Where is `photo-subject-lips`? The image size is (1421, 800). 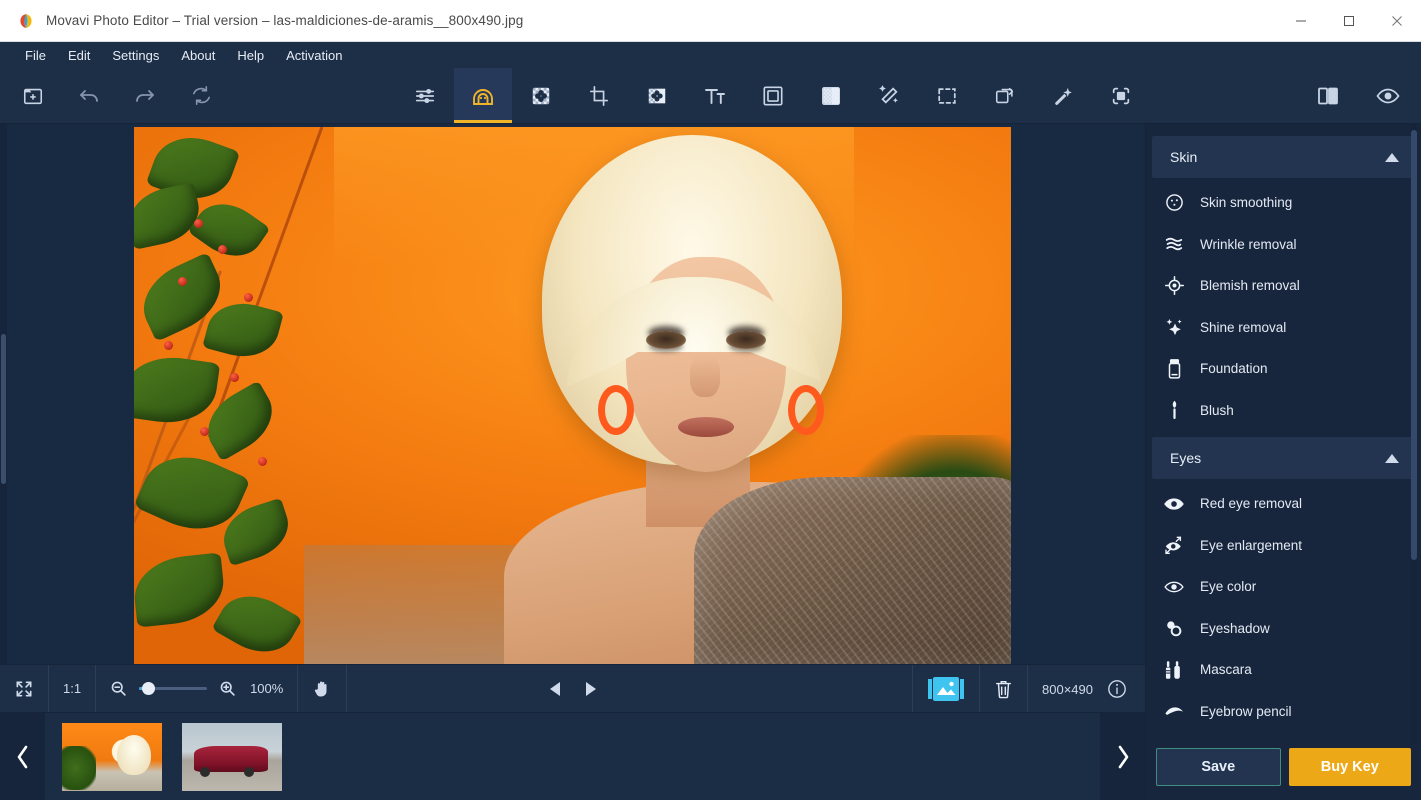 photo-subject-lips is located at coordinates (706, 427).